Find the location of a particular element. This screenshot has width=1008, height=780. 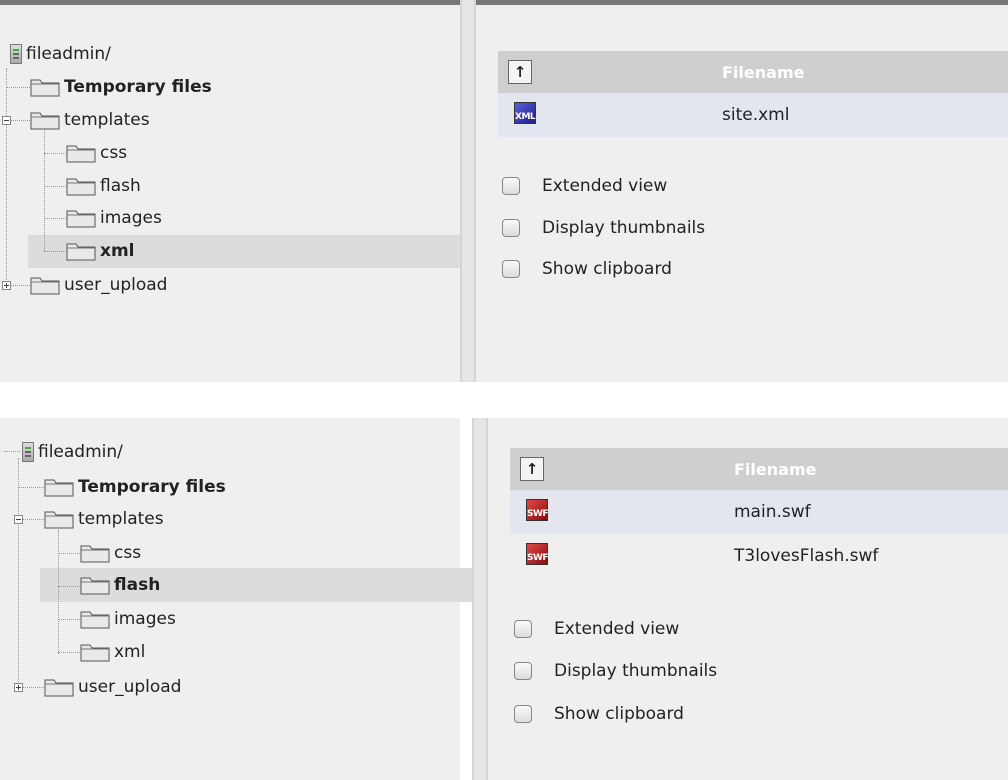

table-row: SWF T3lovesFlash.swf is located at coordinates (759, 556).